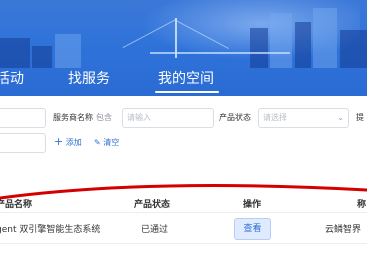  I want to click on cell-provider: 云鳞智界, so click(343, 230).